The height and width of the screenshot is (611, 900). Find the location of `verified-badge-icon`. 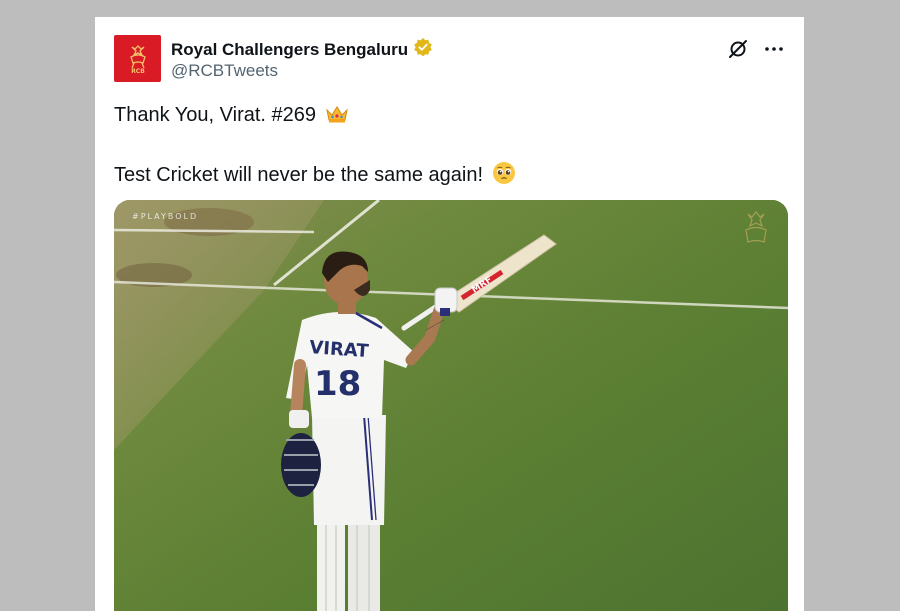

verified-badge-icon is located at coordinates (423, 49).